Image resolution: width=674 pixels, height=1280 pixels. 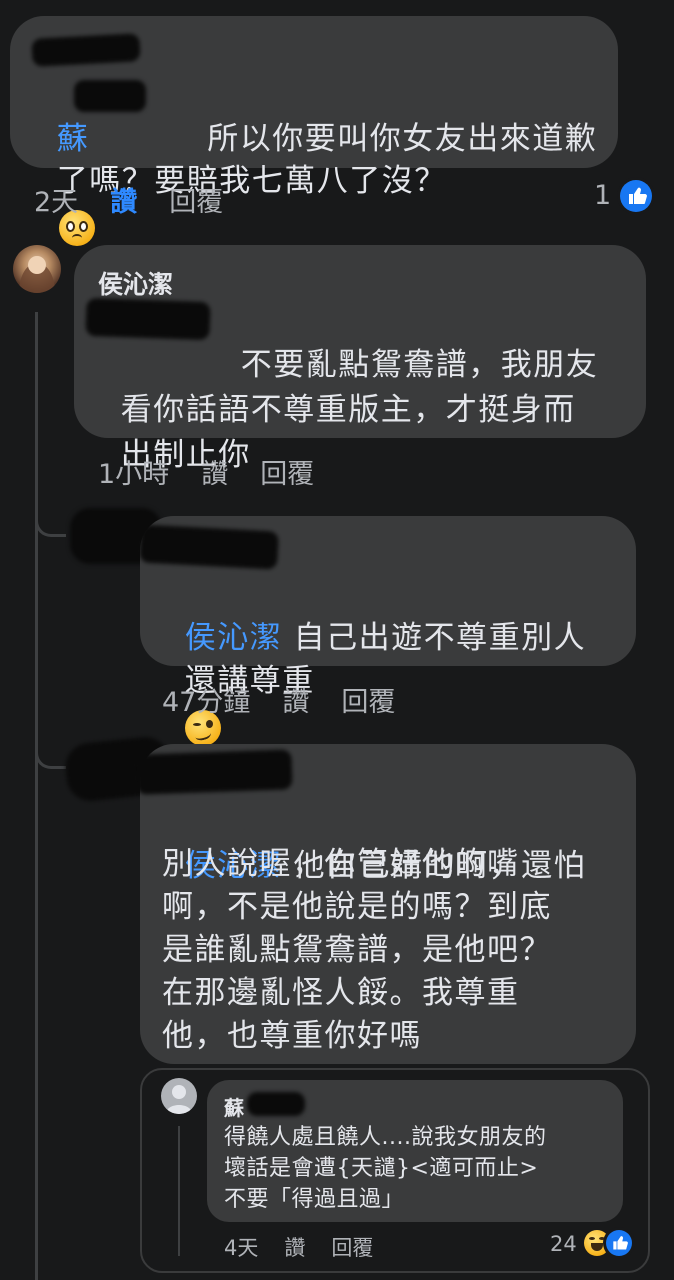 I want to click on avatar, so click(x=37, y=269).